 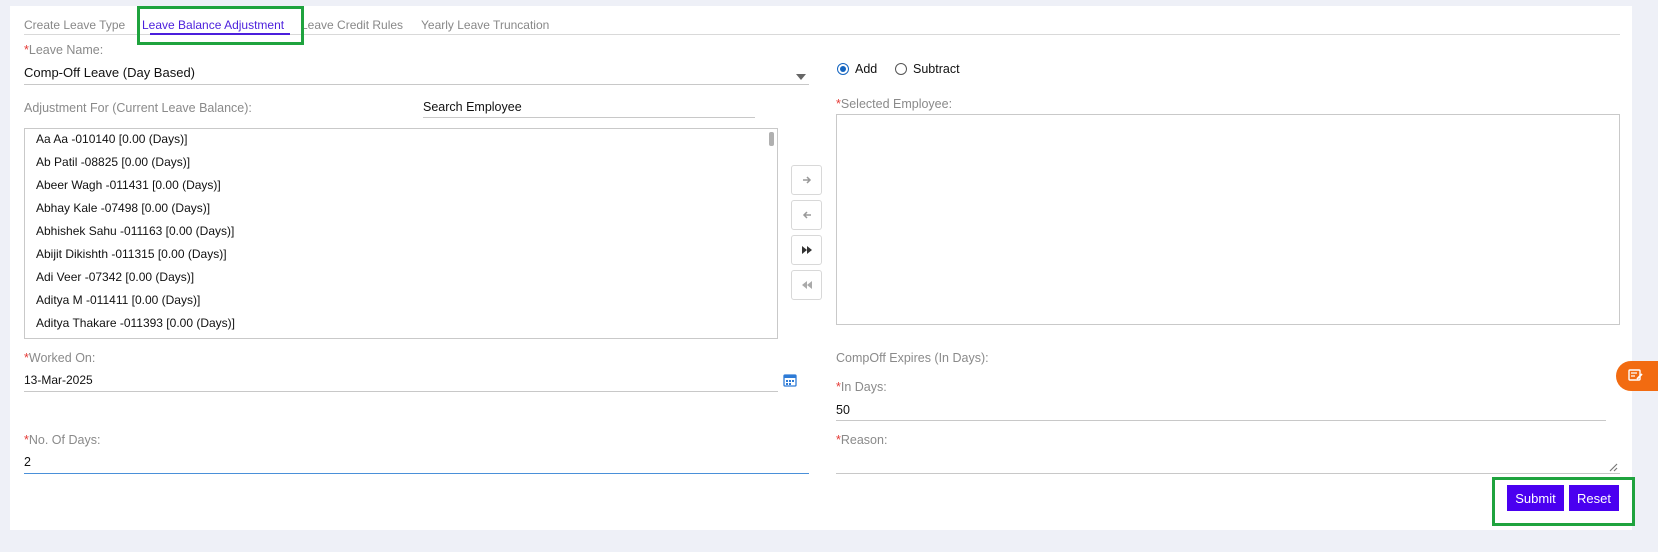 I want to click on worked-on-input: 13-Mar-2025, so click(x=58, y=380).